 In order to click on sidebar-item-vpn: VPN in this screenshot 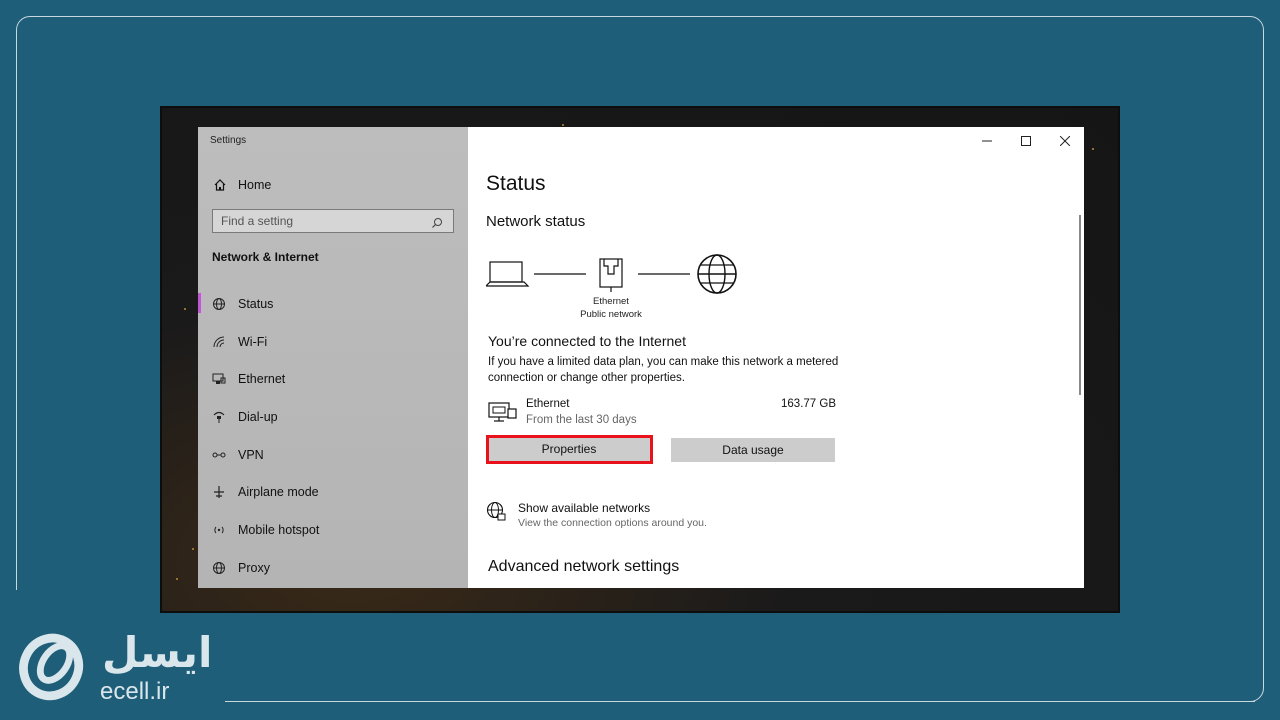, I will do `click(333, 455)`.